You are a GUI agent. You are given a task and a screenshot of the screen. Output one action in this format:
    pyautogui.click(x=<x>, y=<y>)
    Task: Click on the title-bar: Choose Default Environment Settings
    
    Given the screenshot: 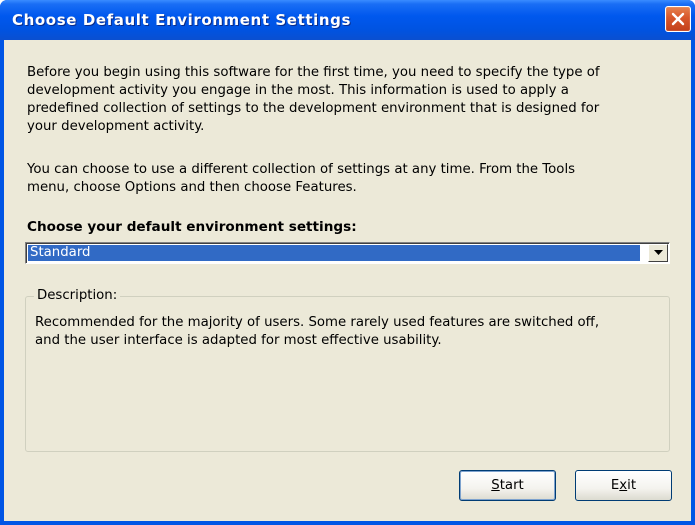 What is the action you would take?
    pyautogui.click(x=347, y=20)
    